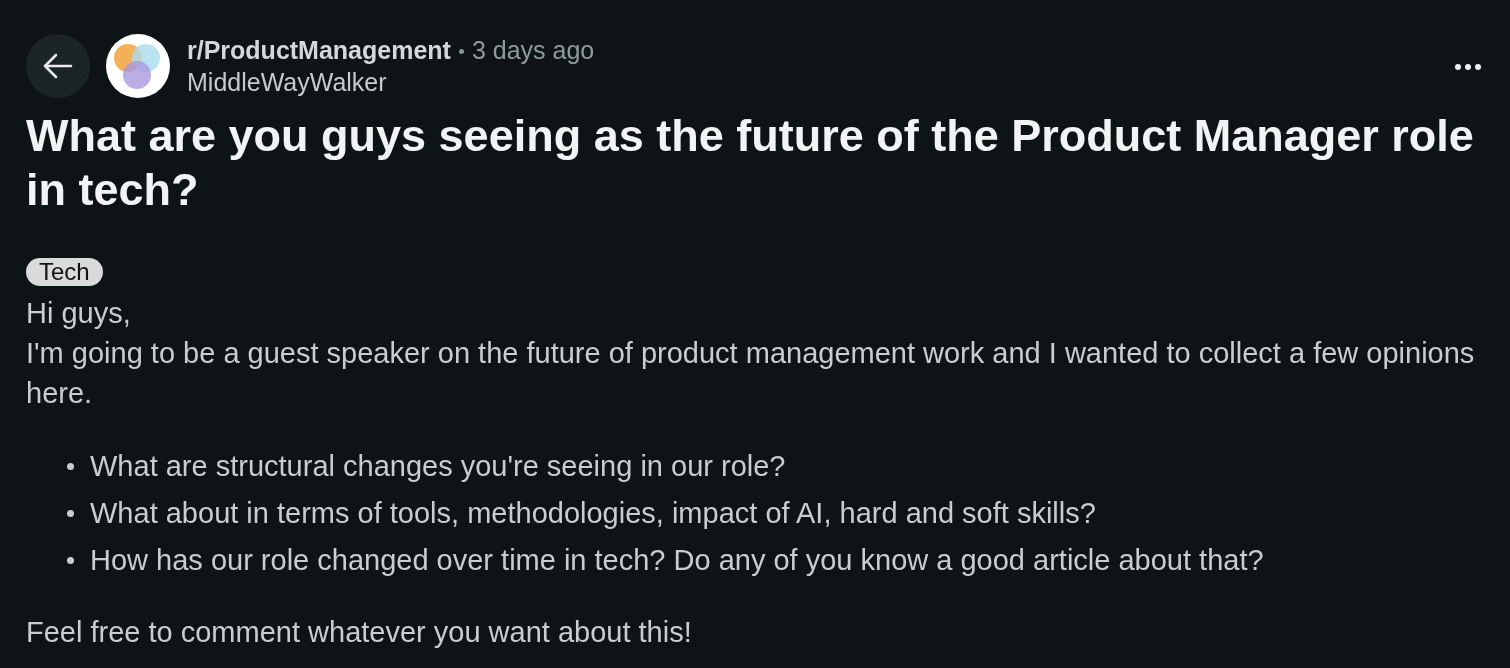 This screenshot has width=1510, height=668. I want to click on body-text: Hi guys,, so click(79, 313).